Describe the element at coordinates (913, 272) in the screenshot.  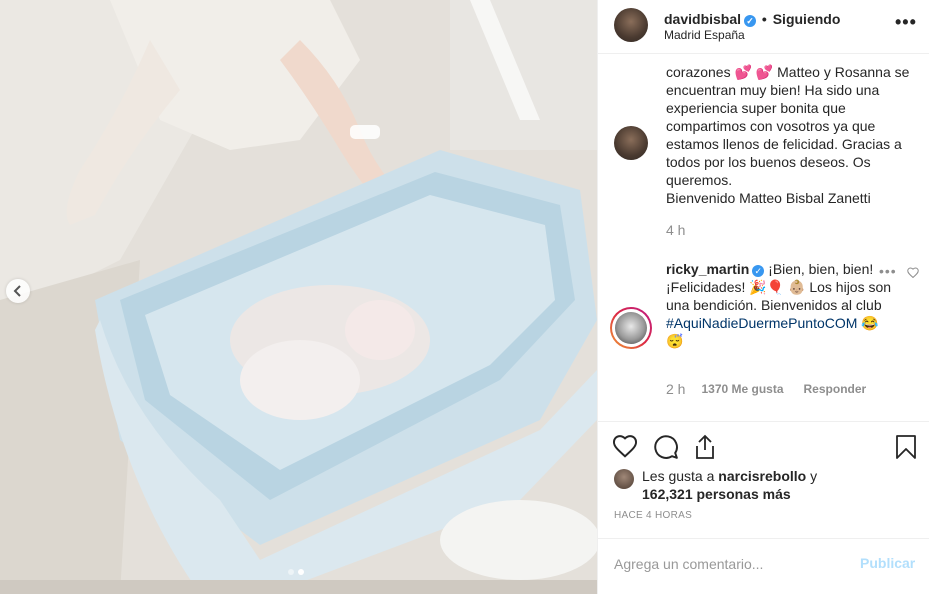
I see `comment-like-heart-icon` at that location.